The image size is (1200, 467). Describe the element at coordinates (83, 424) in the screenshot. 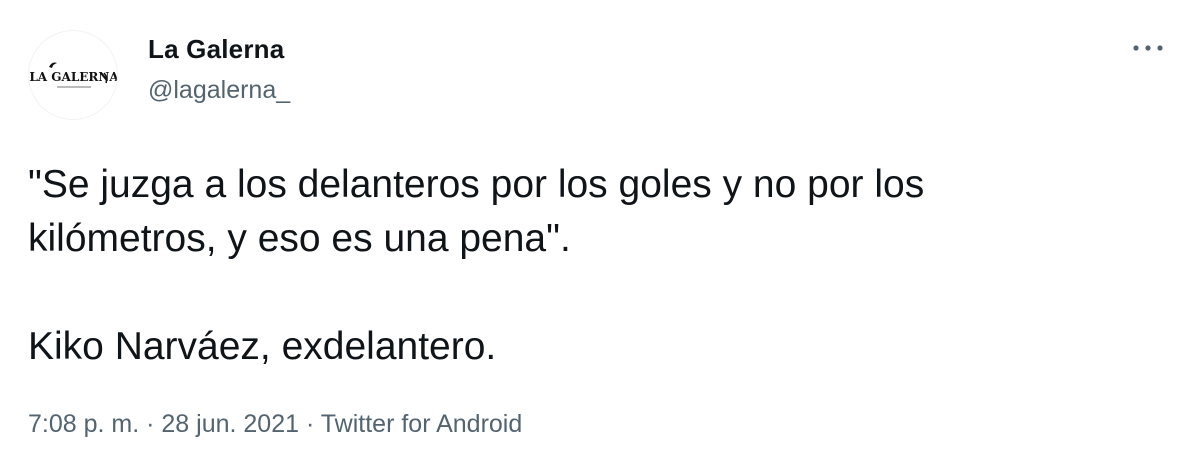

I see `tweet-time: 7:08 p. m.` at that location.